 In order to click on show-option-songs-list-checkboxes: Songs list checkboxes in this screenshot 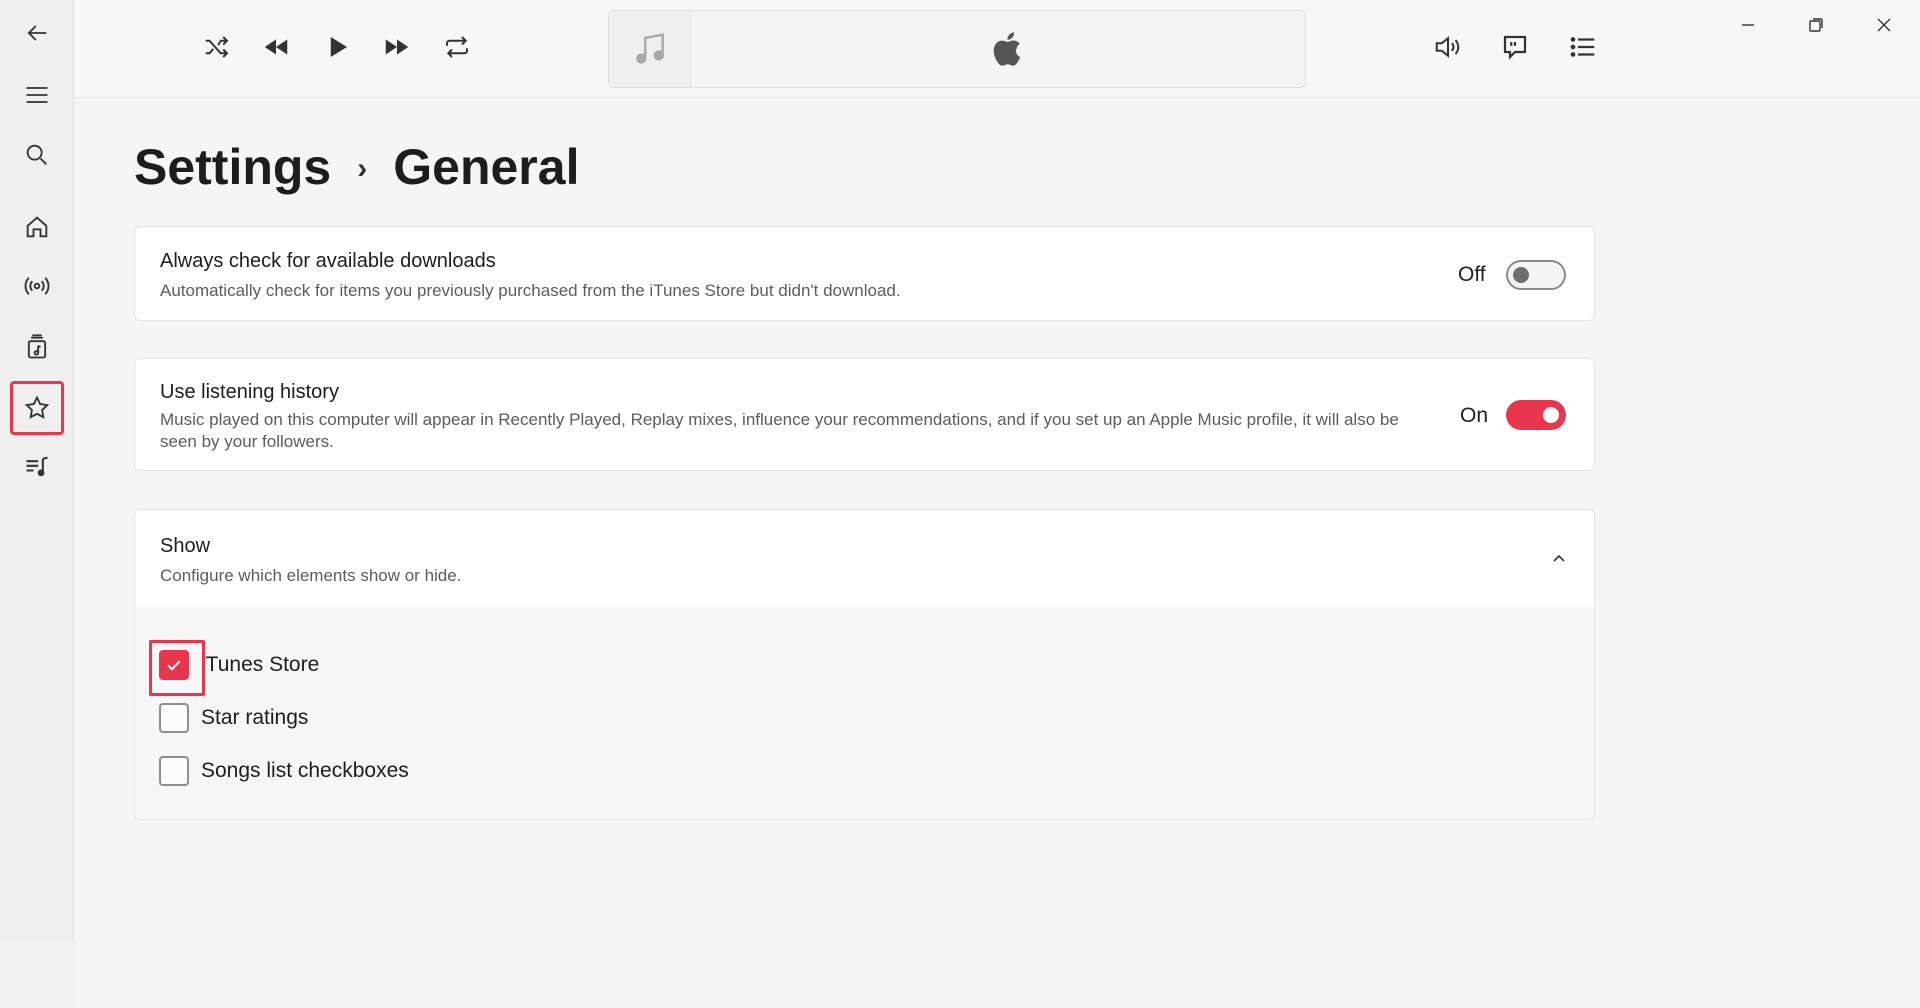, I will do `click(284, 771)`.